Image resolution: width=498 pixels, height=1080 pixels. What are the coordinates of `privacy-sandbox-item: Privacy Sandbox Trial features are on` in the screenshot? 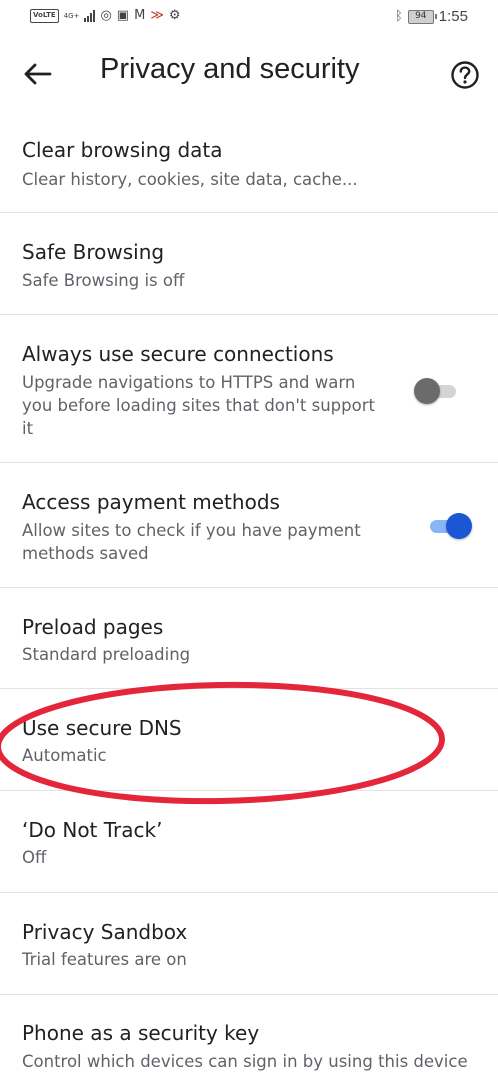 It's located at (249, 944).